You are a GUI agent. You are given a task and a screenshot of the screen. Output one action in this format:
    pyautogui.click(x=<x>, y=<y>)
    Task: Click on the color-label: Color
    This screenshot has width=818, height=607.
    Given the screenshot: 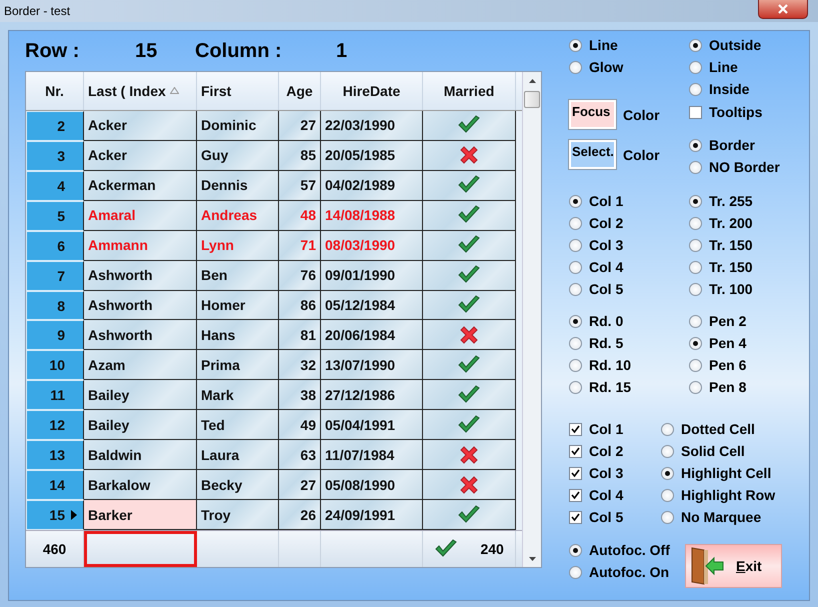 What is the action you would take?
    pyautogui.click(x=641, y=114)
    